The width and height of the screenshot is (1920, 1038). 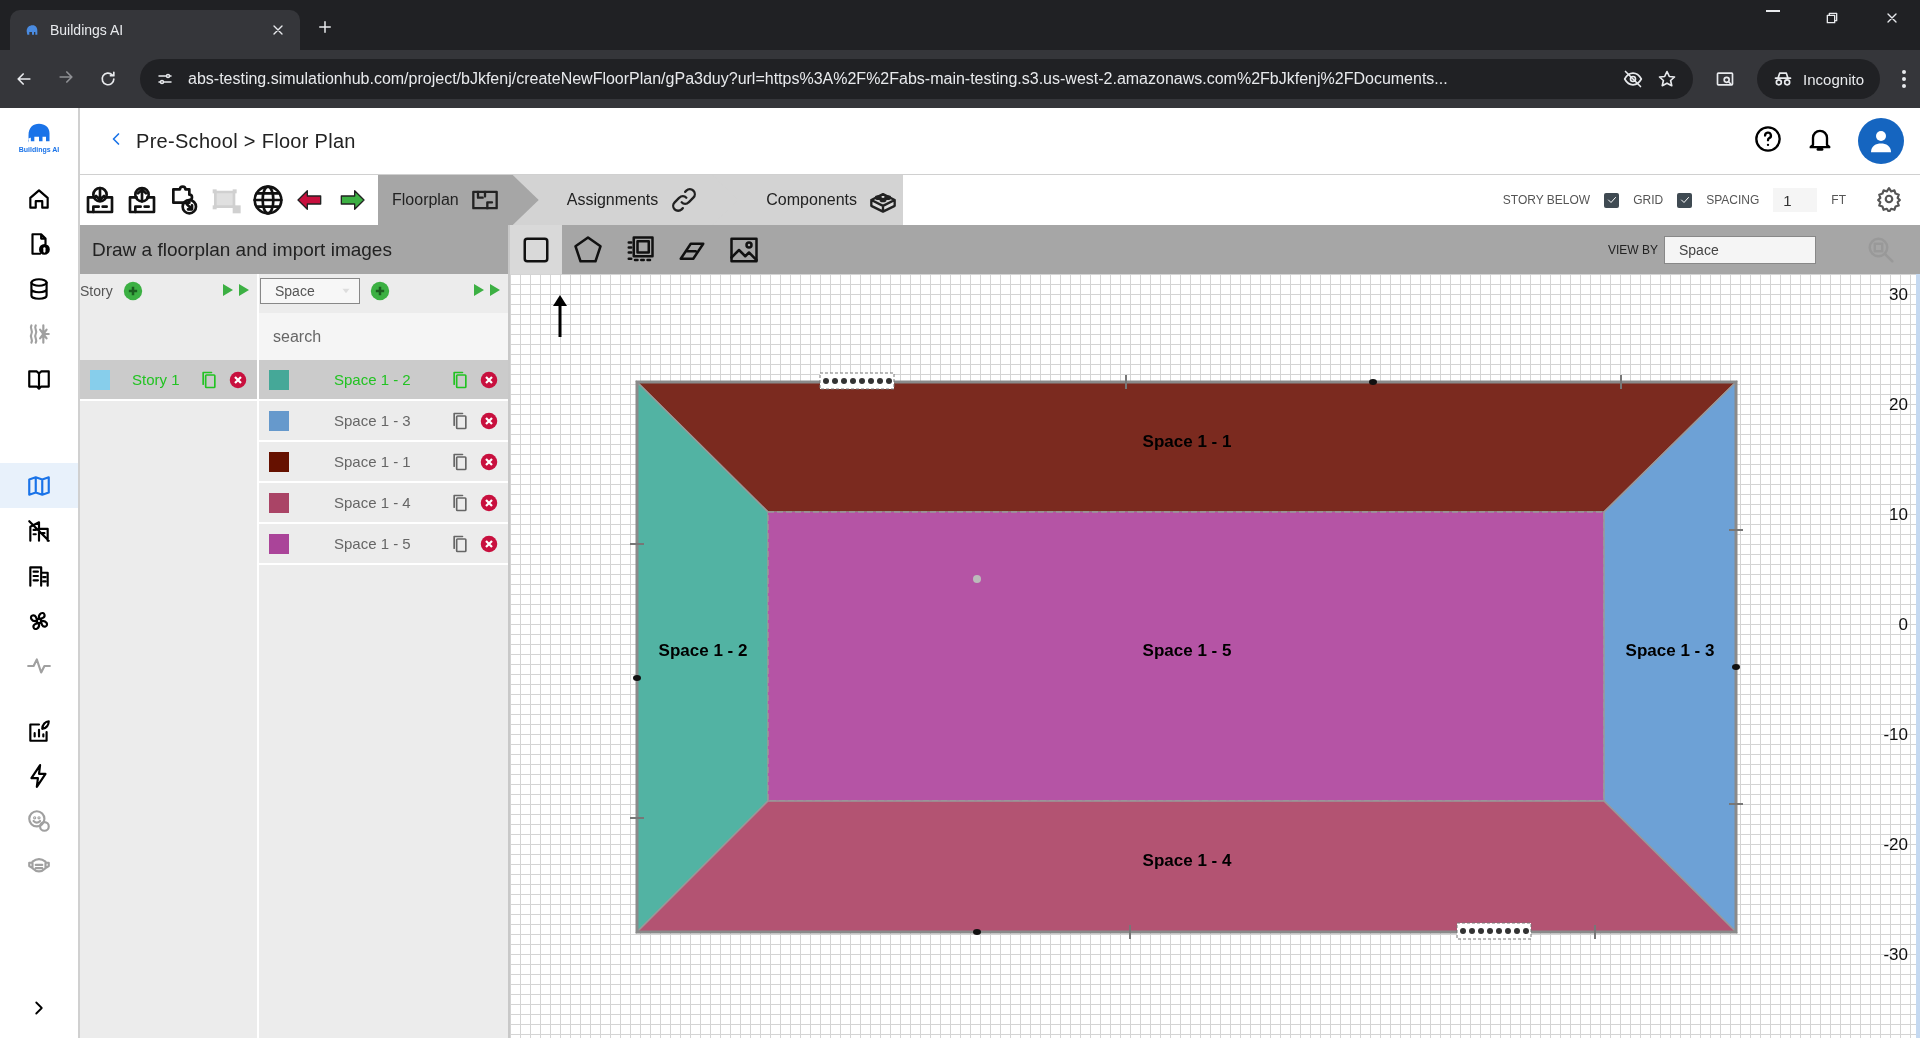 I want to click on panel-title: Draw a floorplan and import images, so click(x=294, y=249).